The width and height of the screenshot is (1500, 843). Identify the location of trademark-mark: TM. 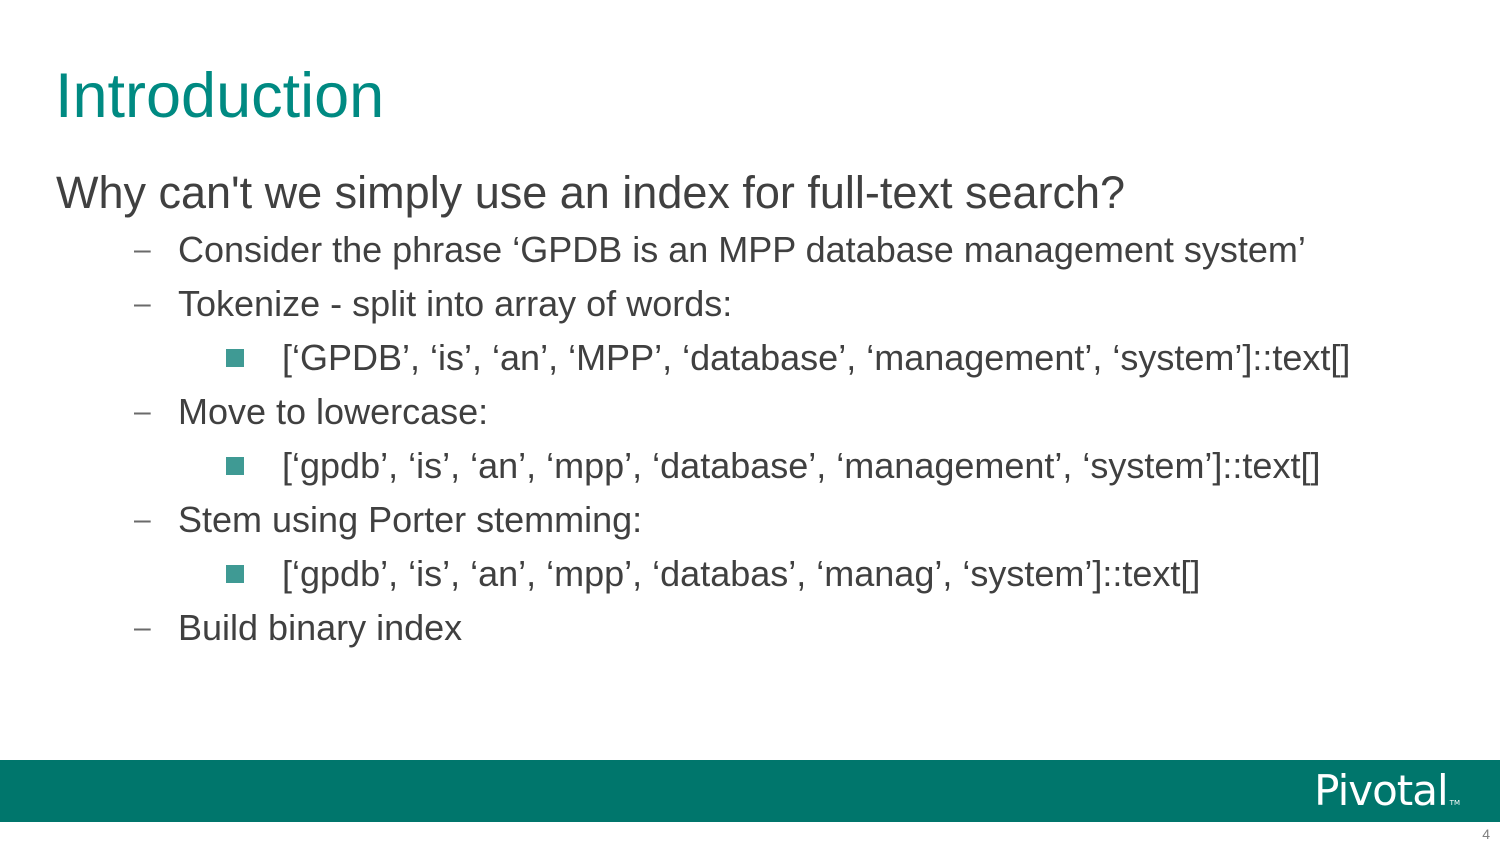
(1454, 803).